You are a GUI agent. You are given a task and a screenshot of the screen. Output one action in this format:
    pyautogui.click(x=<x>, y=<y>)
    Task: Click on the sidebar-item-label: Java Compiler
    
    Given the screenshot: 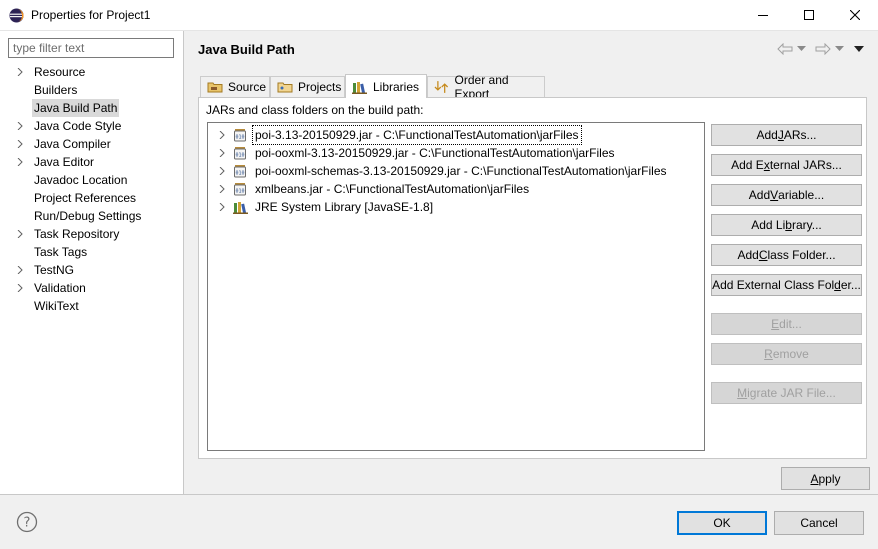 What is the action you would take?
    pyautogui.click(x=72, y=144)
    